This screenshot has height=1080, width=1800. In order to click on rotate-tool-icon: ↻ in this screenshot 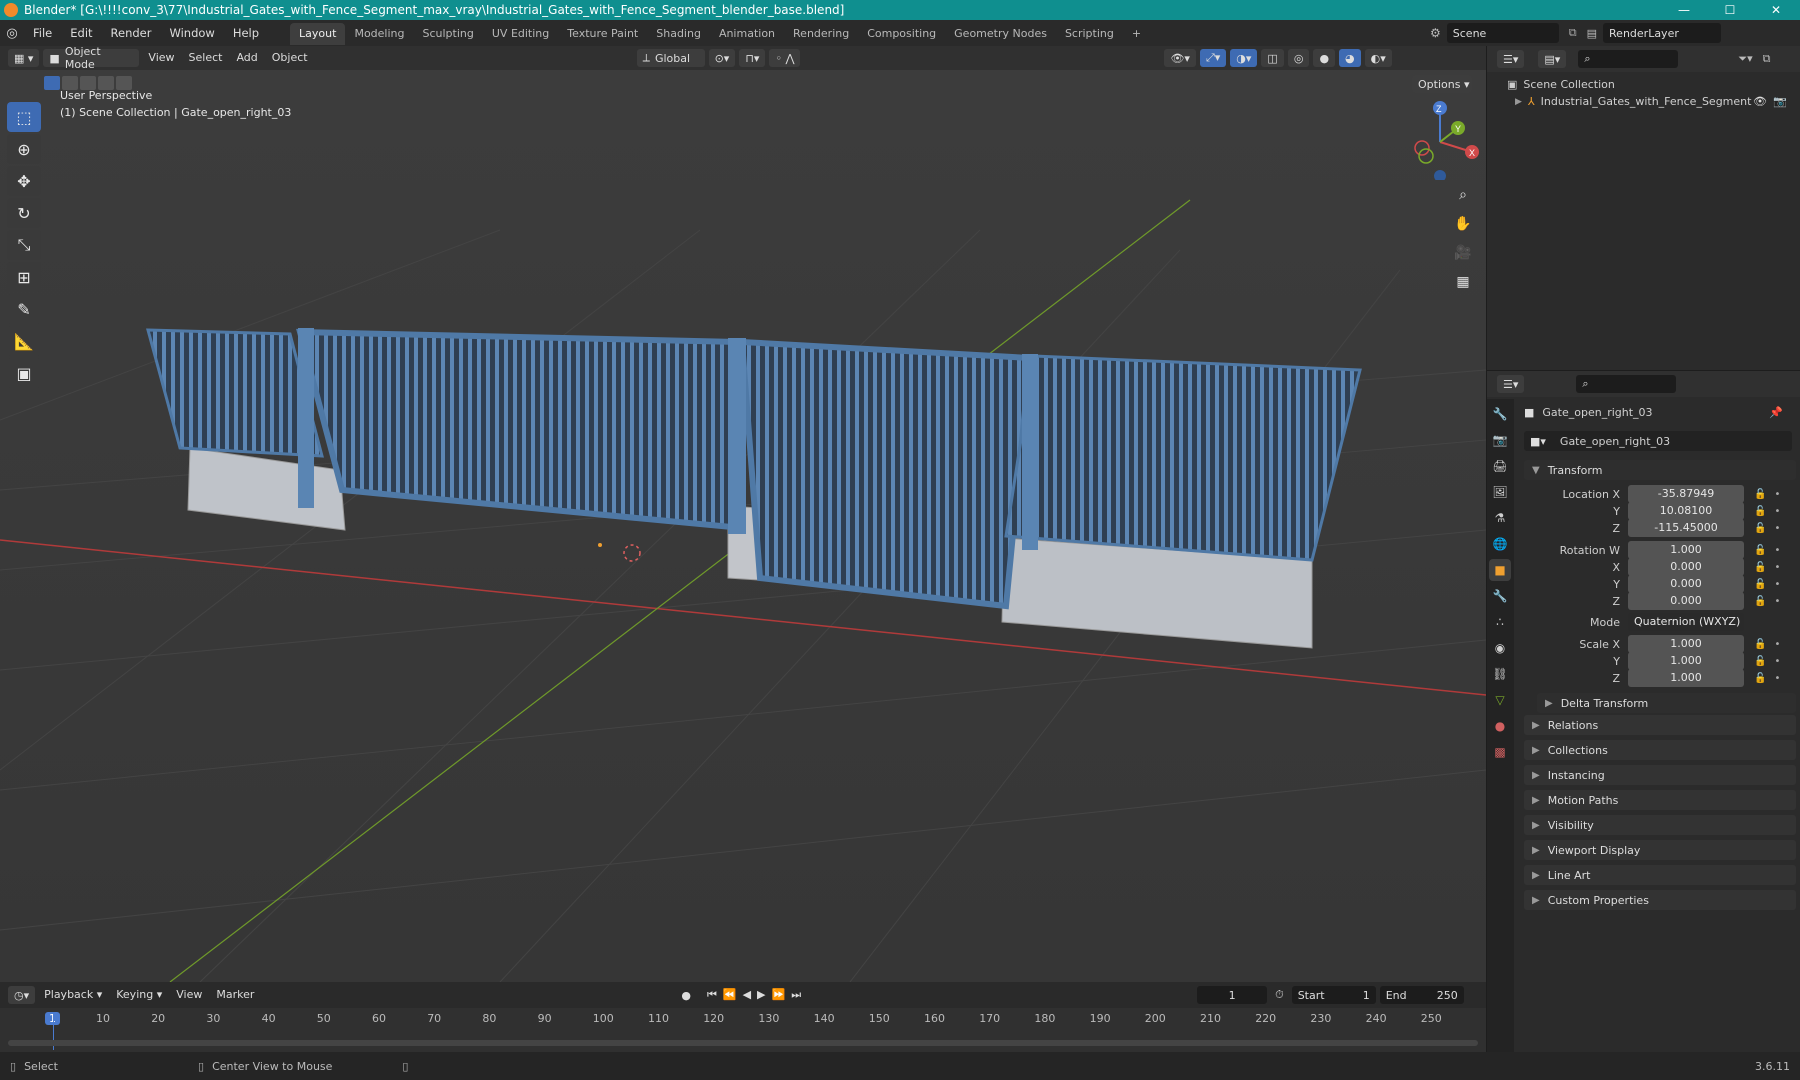, I will do `click(24, 213)`.